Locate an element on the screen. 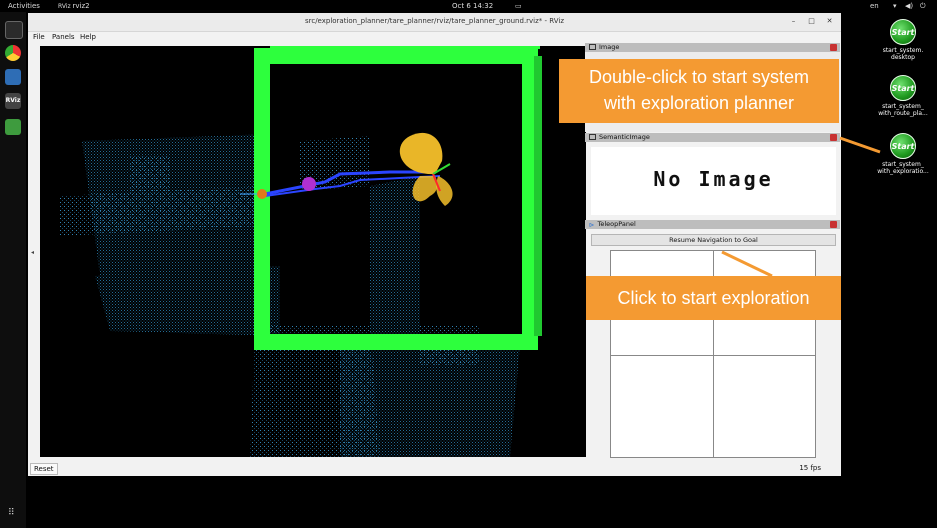 The height and width of the screenshot is (528, 937). callout-line-2: with exploration planner is located at coordinates (699, 103).